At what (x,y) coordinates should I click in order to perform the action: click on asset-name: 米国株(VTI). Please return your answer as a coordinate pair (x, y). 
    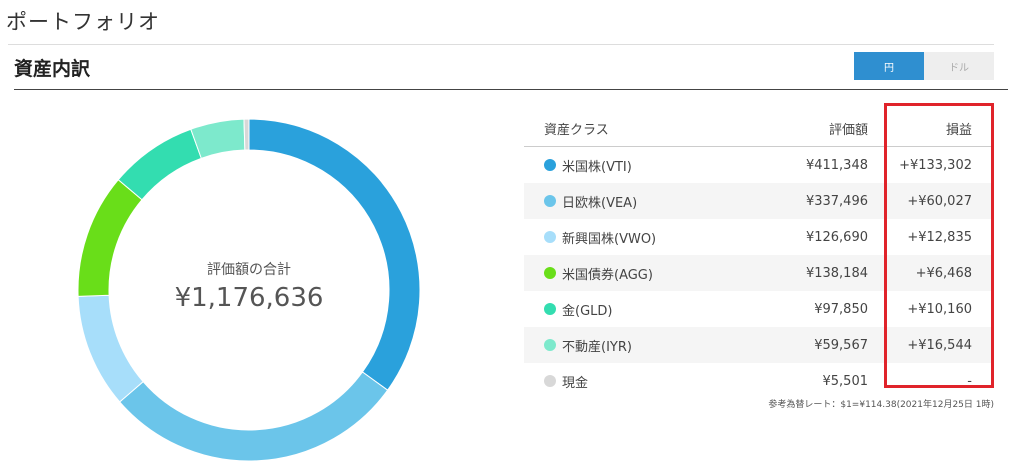
    Looking at the image, I should click on (597, 167).